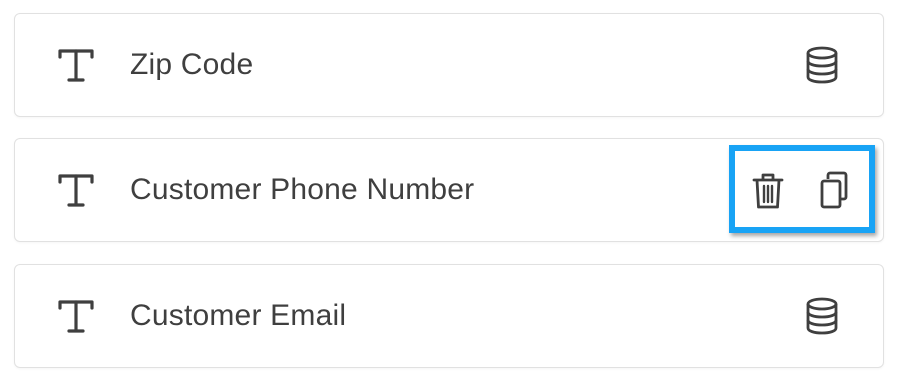 This screenshot has height=386, width=900. Describe the element at coordinates (834, 191) in the screenshot. I see `copy-icon` at that location.